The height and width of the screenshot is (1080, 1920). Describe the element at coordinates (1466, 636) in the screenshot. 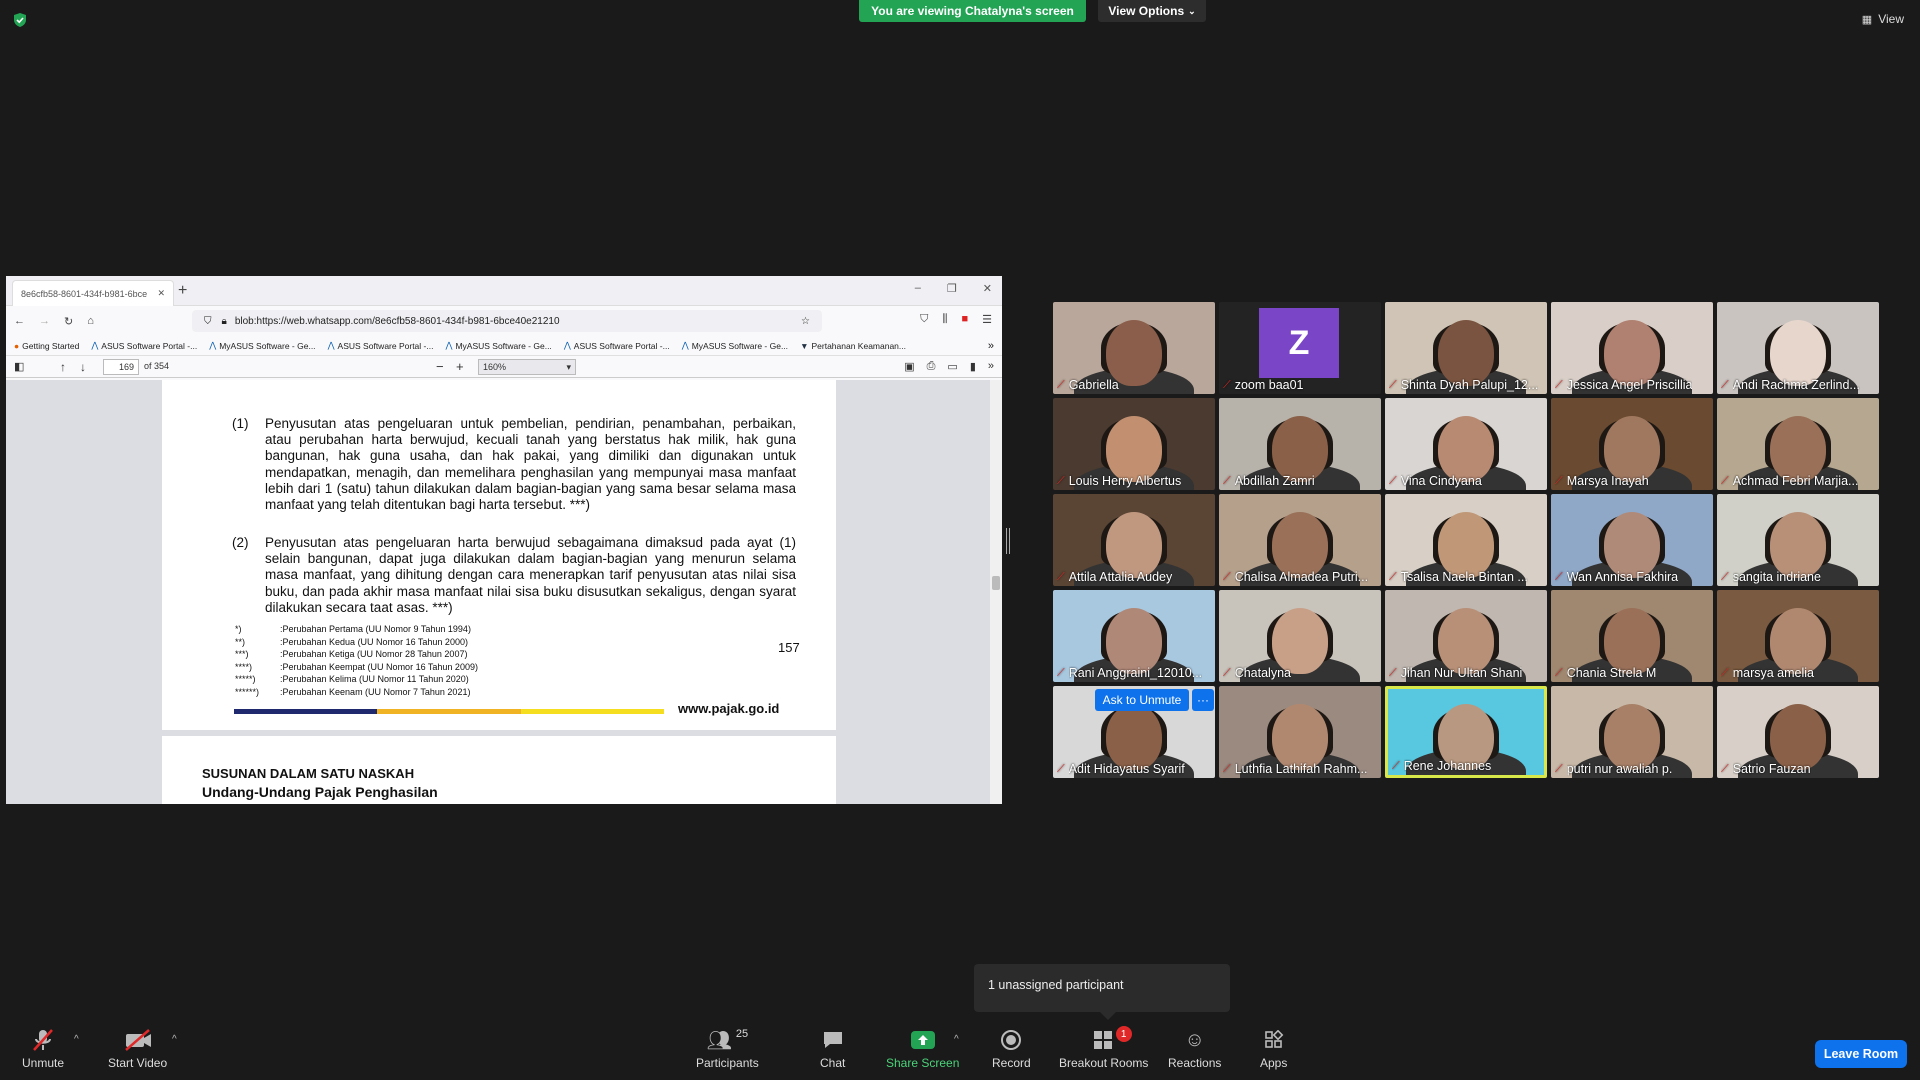

I see `participant-tile: ⟋ Jihan Nur Ultan Shani` at that location.